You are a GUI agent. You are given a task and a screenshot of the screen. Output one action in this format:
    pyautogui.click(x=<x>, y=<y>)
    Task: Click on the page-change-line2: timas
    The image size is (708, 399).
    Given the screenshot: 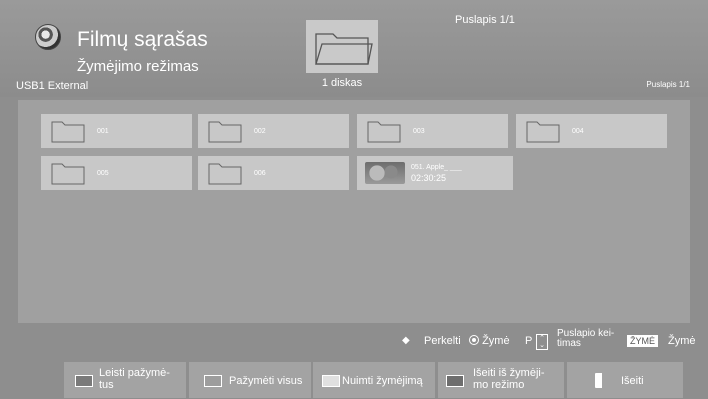 What is the action you would take?
    pyautogui.click(x=569, y=343)
    